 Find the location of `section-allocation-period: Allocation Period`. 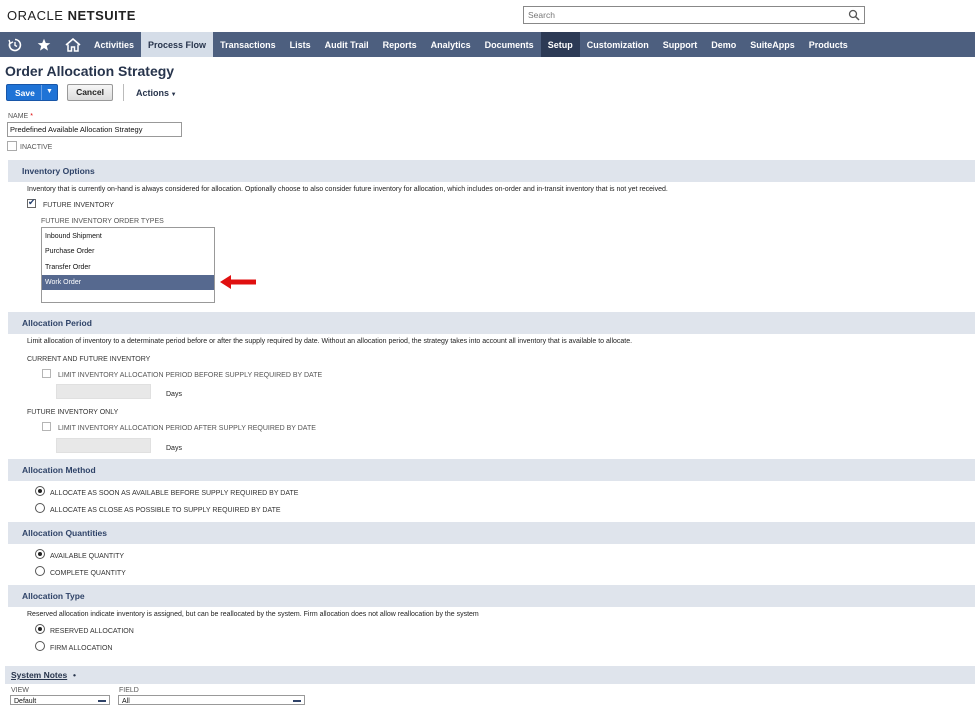

section-allocation-period: Allocation Period is located at coordinates (491, 323).